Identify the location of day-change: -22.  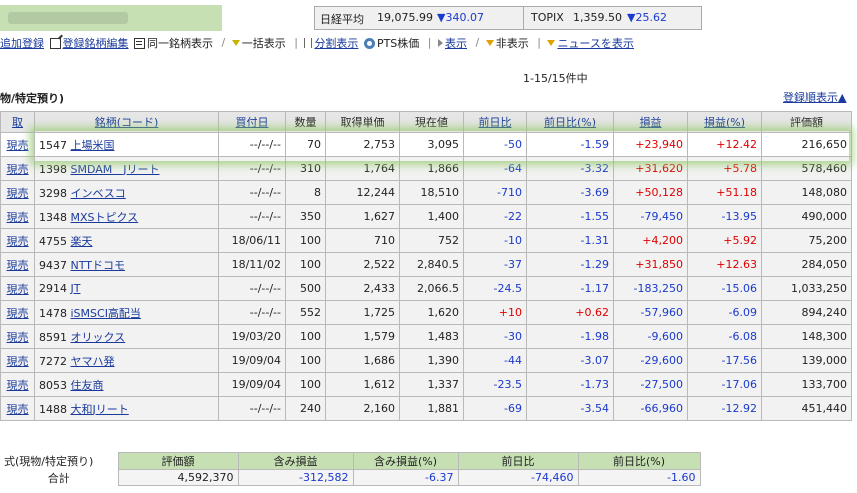
(495, 216).